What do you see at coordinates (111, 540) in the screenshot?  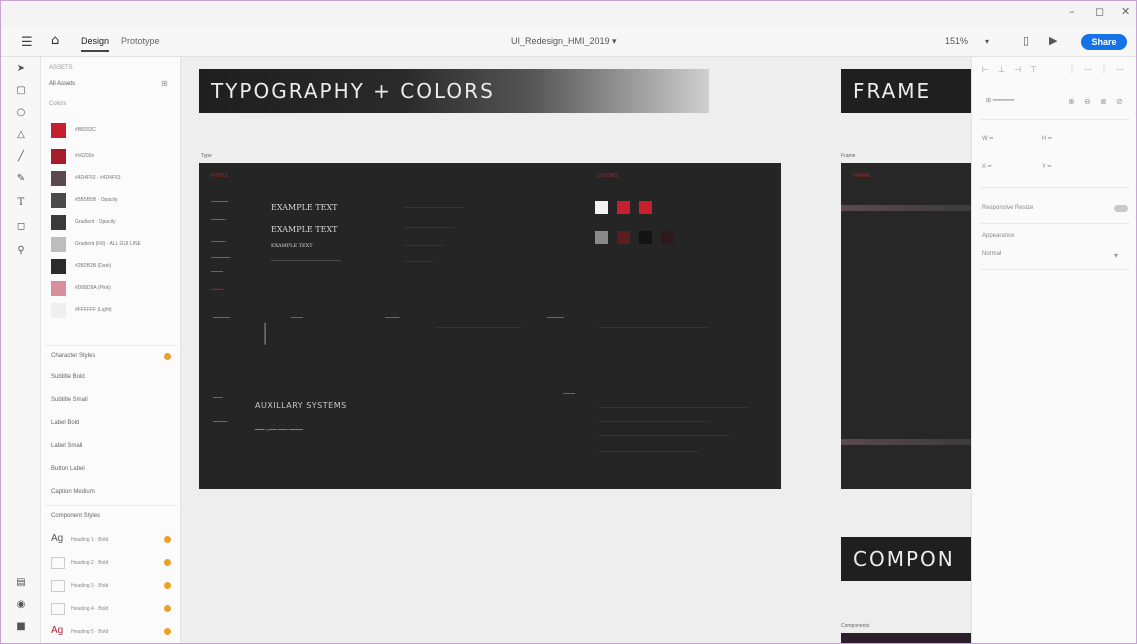 I see `component-style-item: Ag Heading 1 · Bold` at bounding box center [111, 540].